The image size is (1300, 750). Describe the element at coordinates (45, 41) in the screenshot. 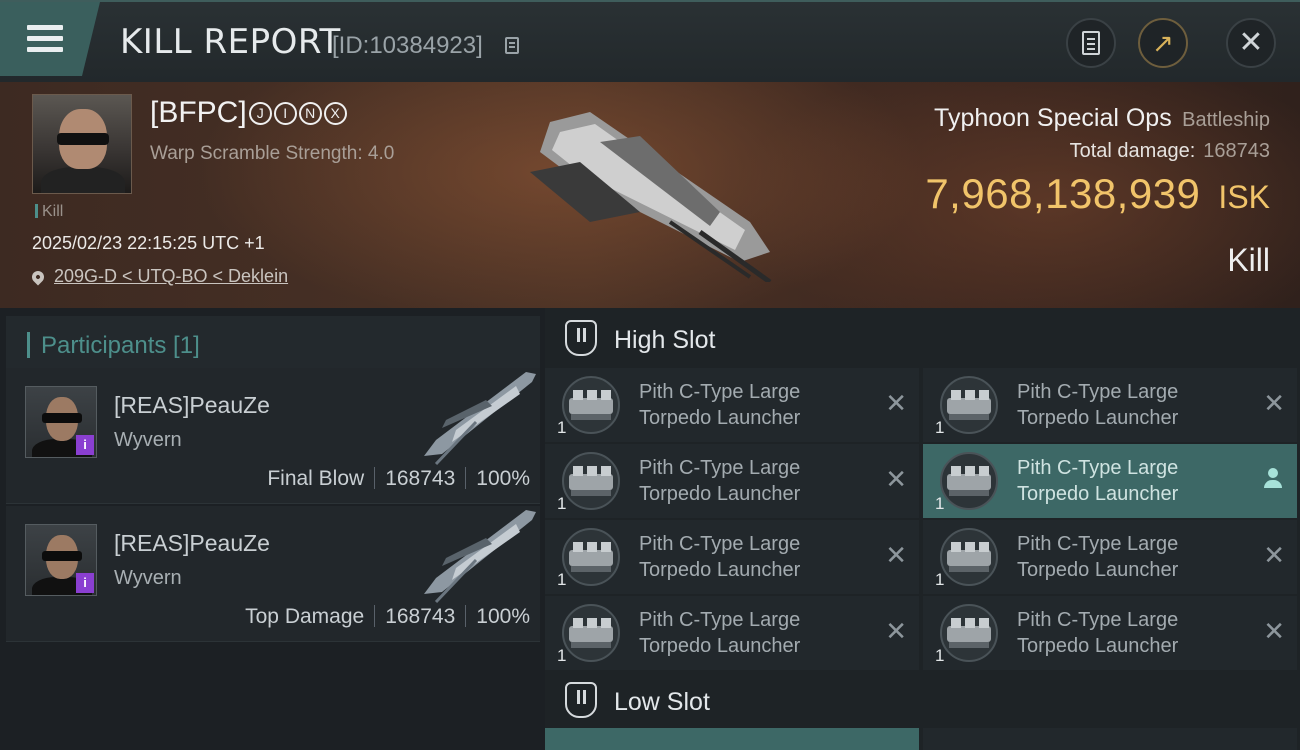

I see `hamburger-icon` at that location.